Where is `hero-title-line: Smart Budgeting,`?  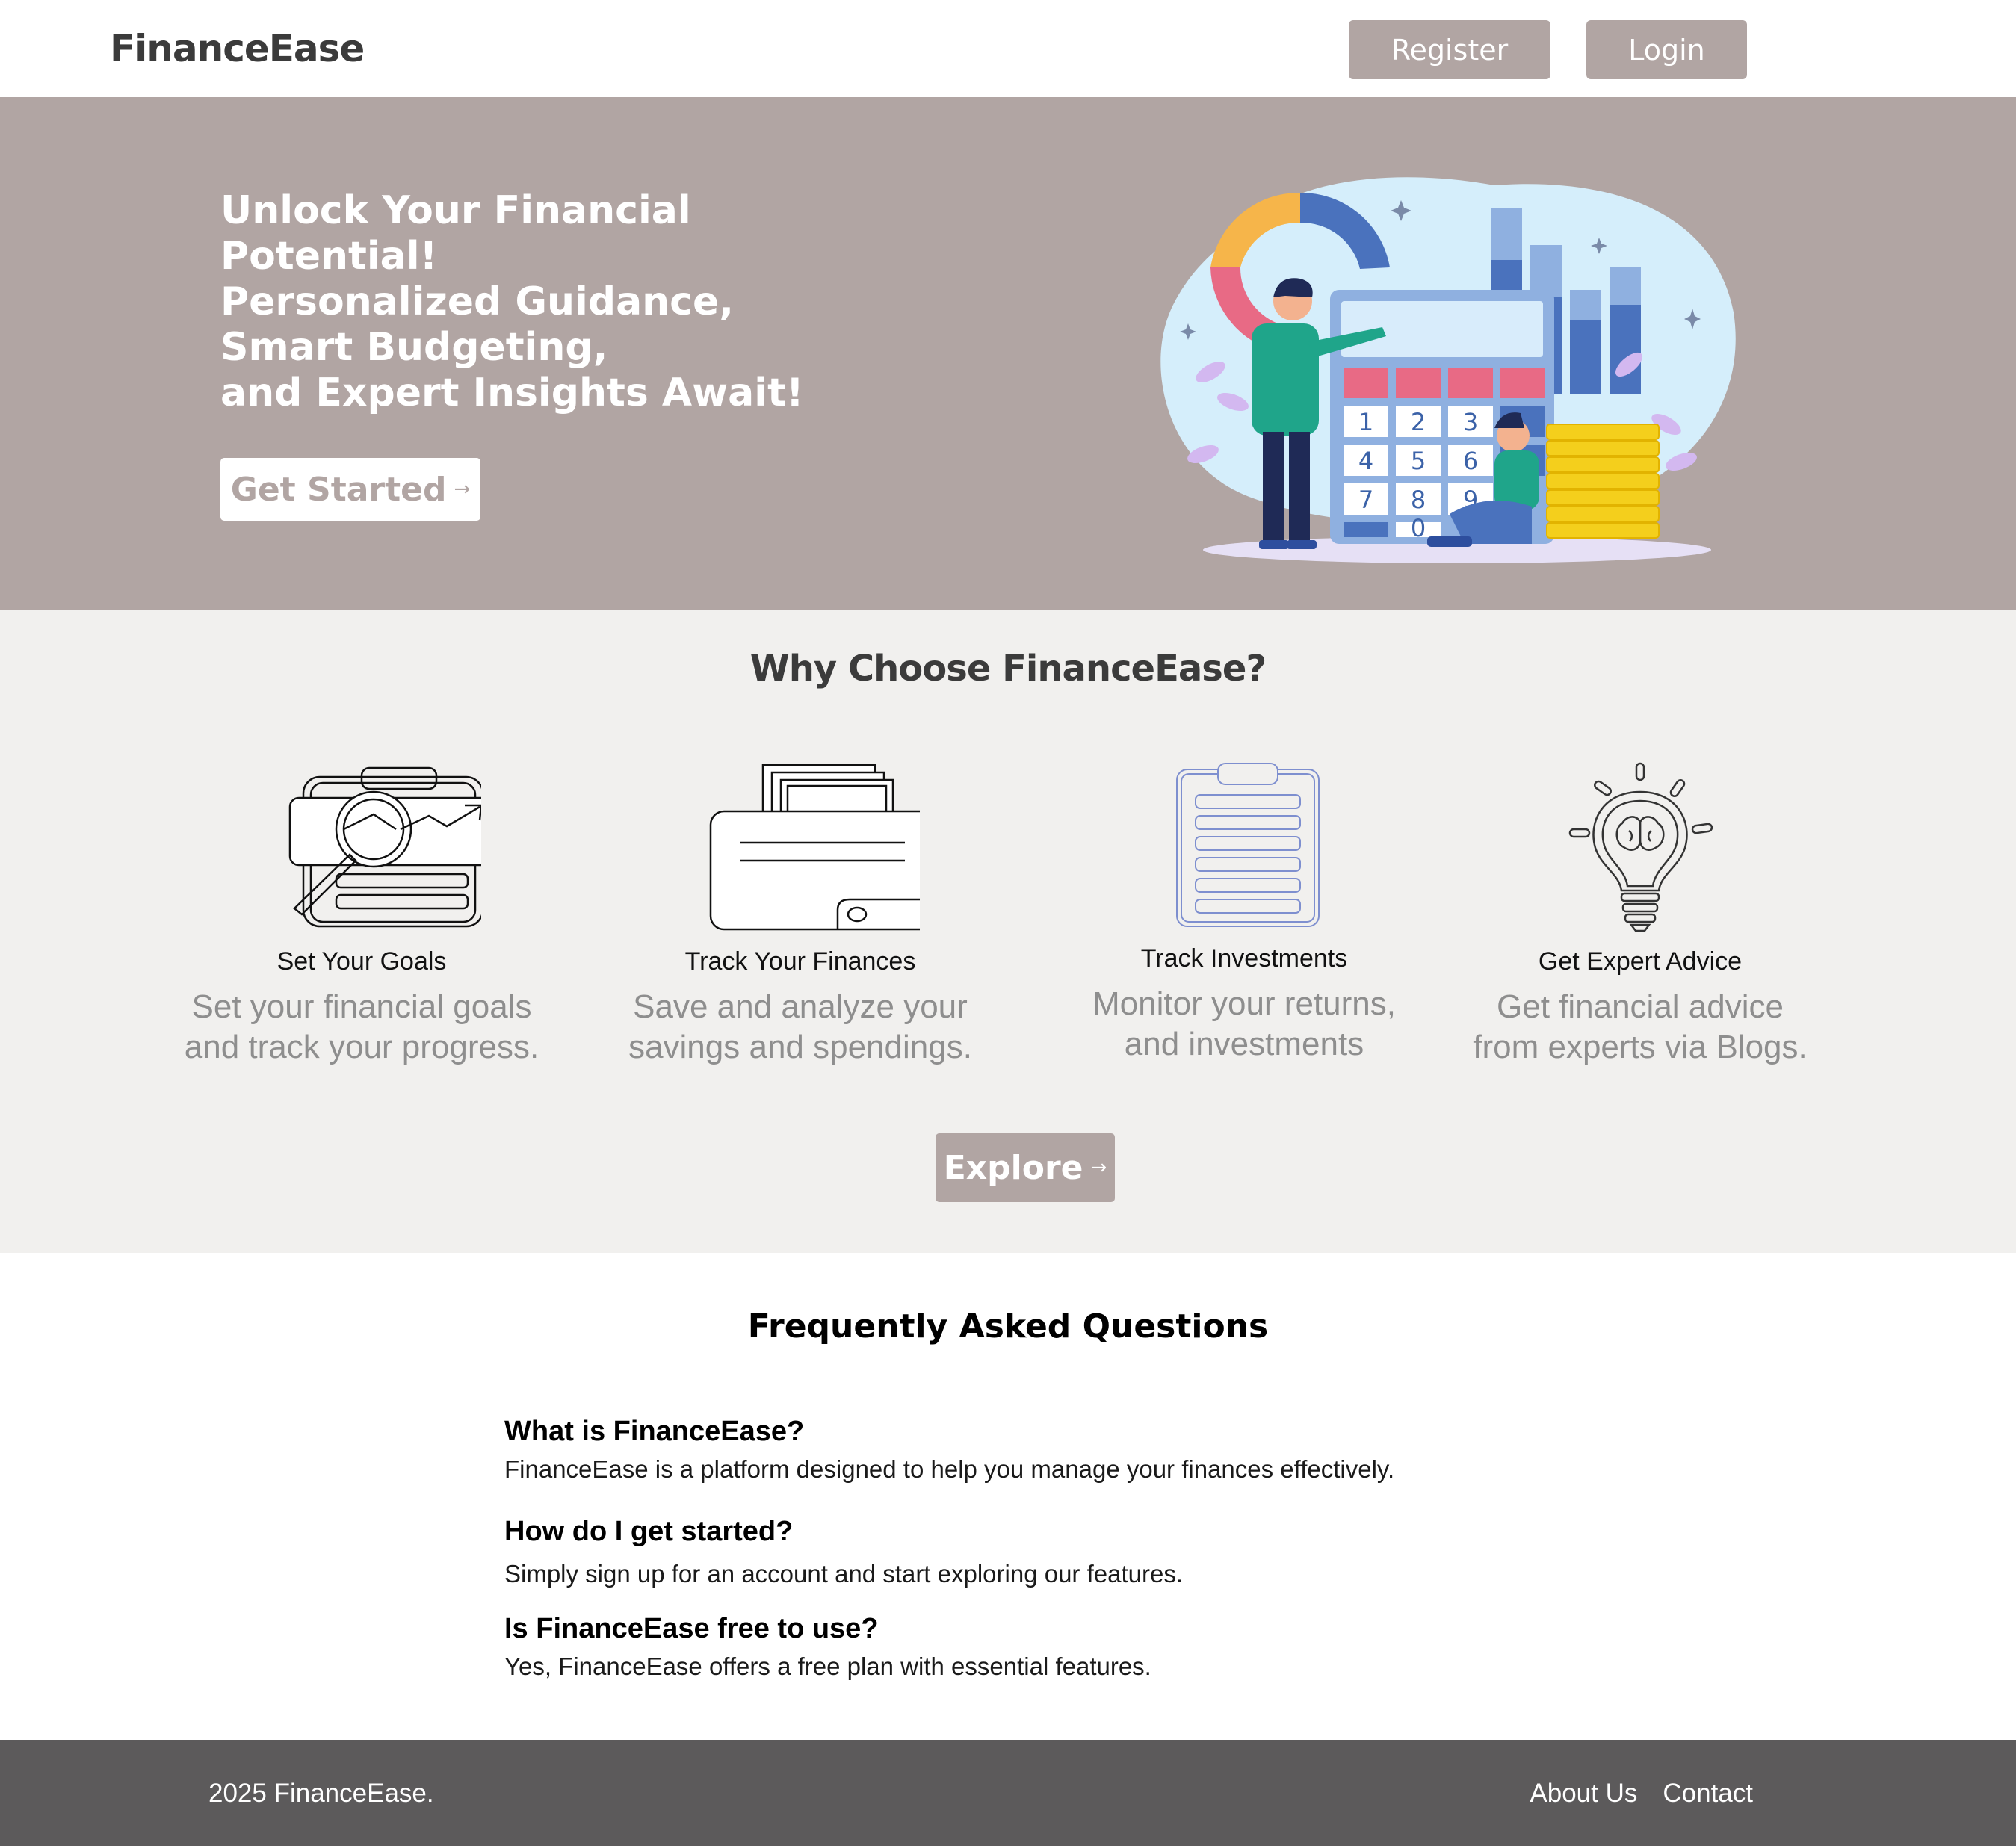
hero-title-line: Smart Budgeting, is located at coordinates (414, 347).